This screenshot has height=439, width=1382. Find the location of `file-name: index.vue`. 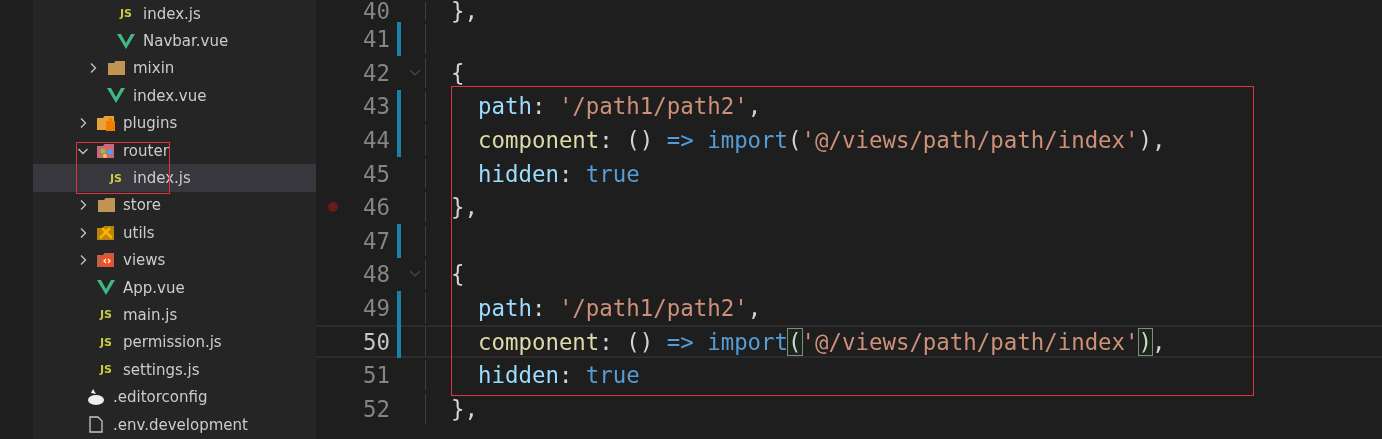

file-name: index.vue is located at coordinates (170, 95).